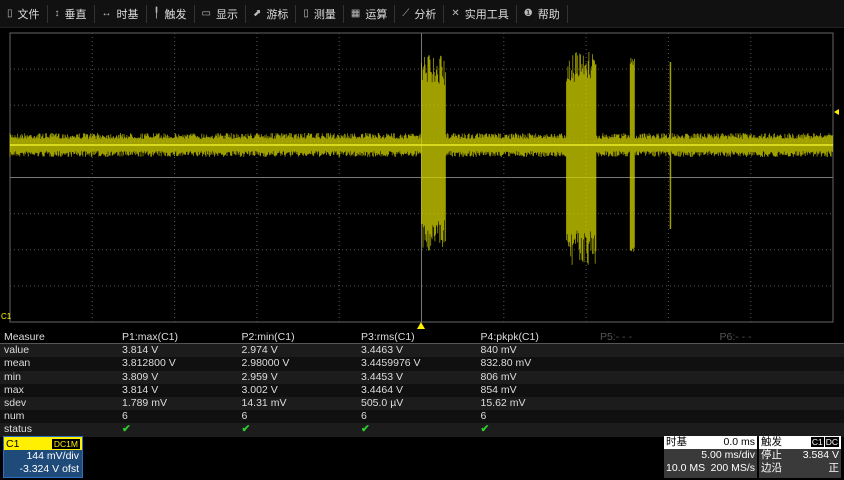 This screenshot has height=480, width=844. Describe the element at coordinates (75, 14) in the screenshot. I see `menu-label: 垂直` at that location.